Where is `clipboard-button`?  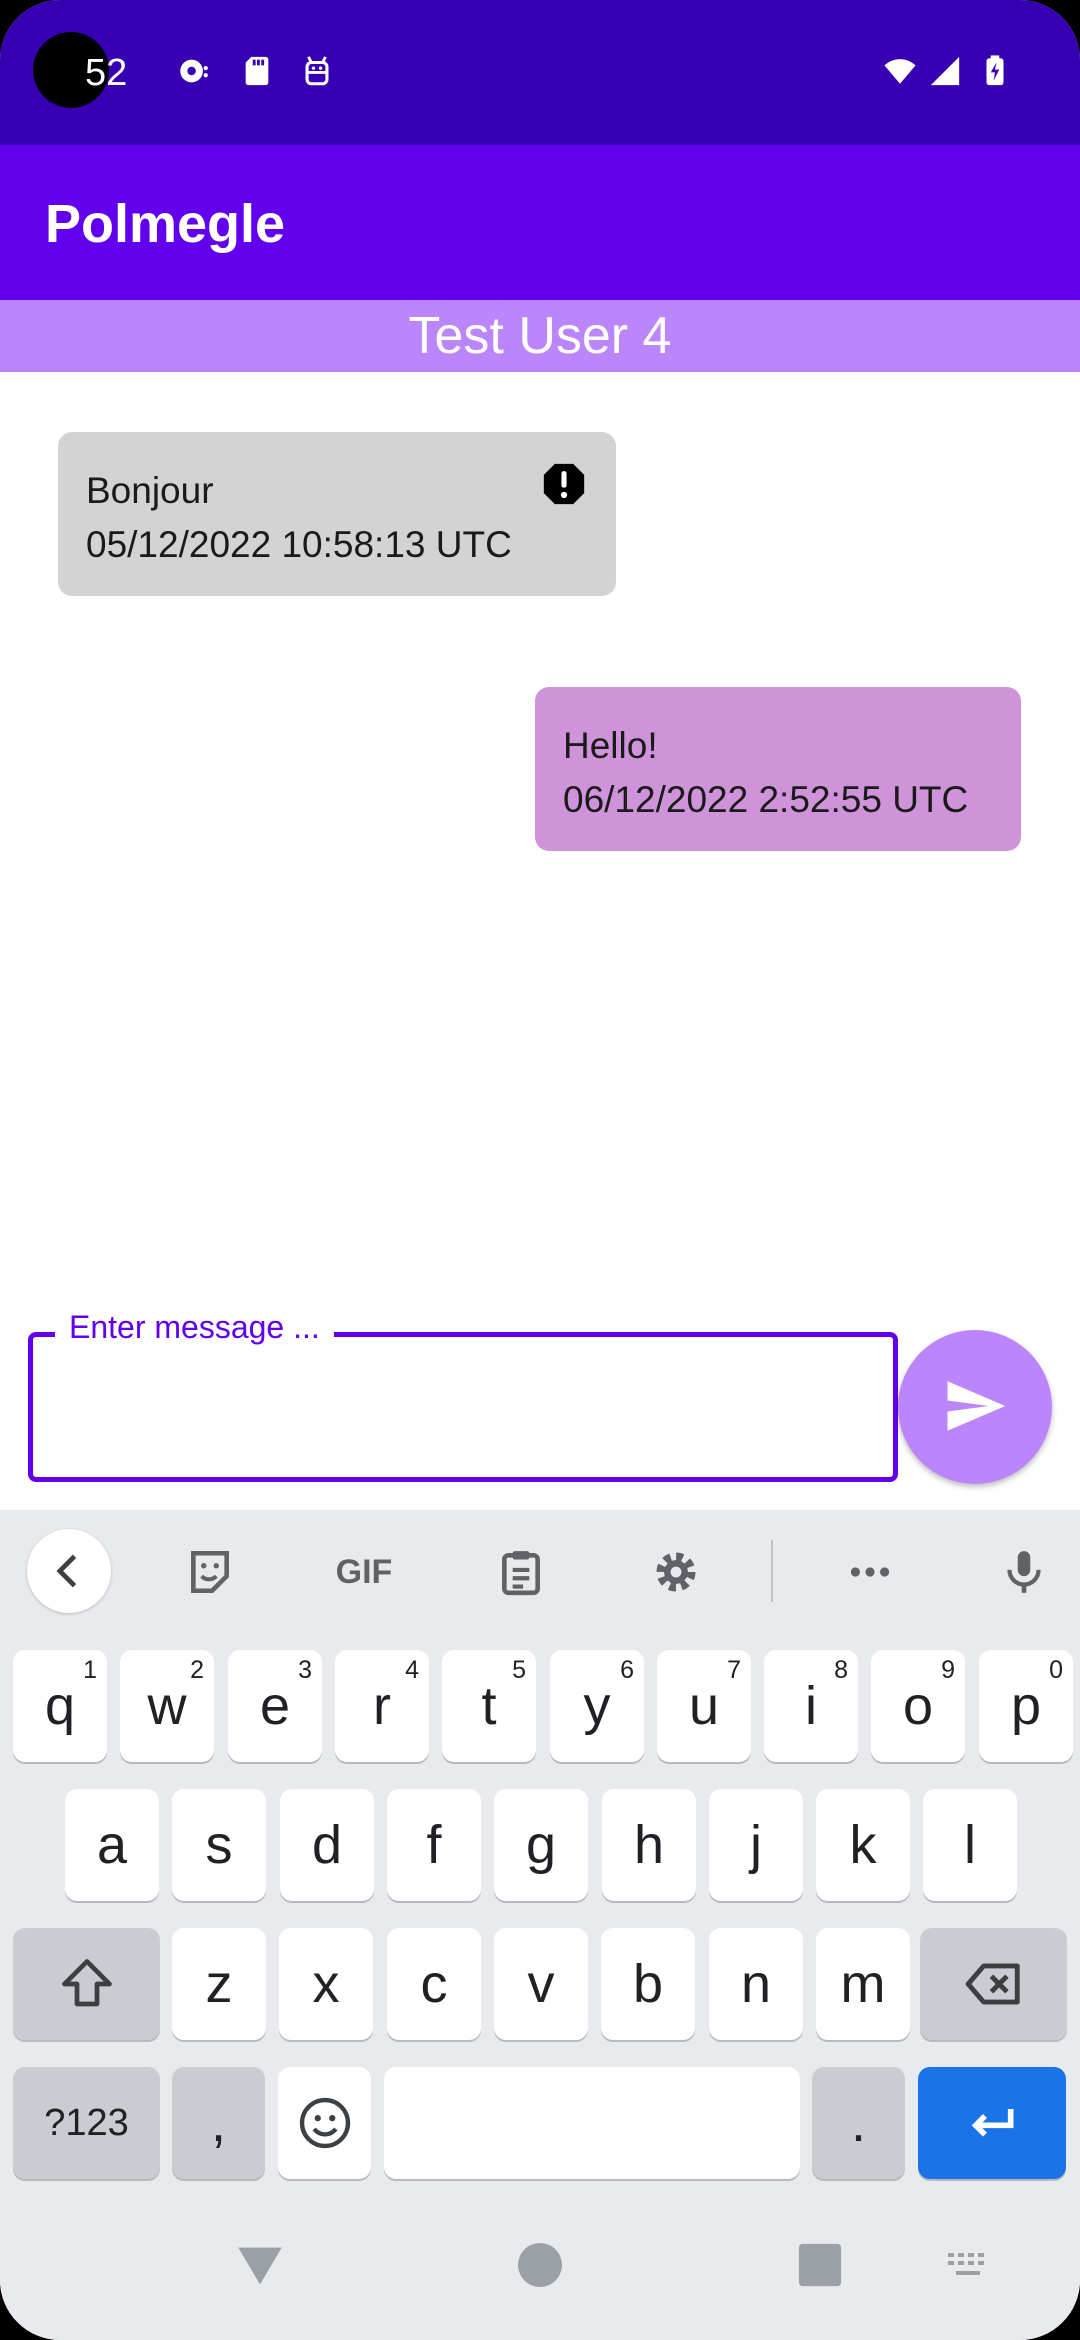
clipboard-button is located at coordinates (521, 1572).